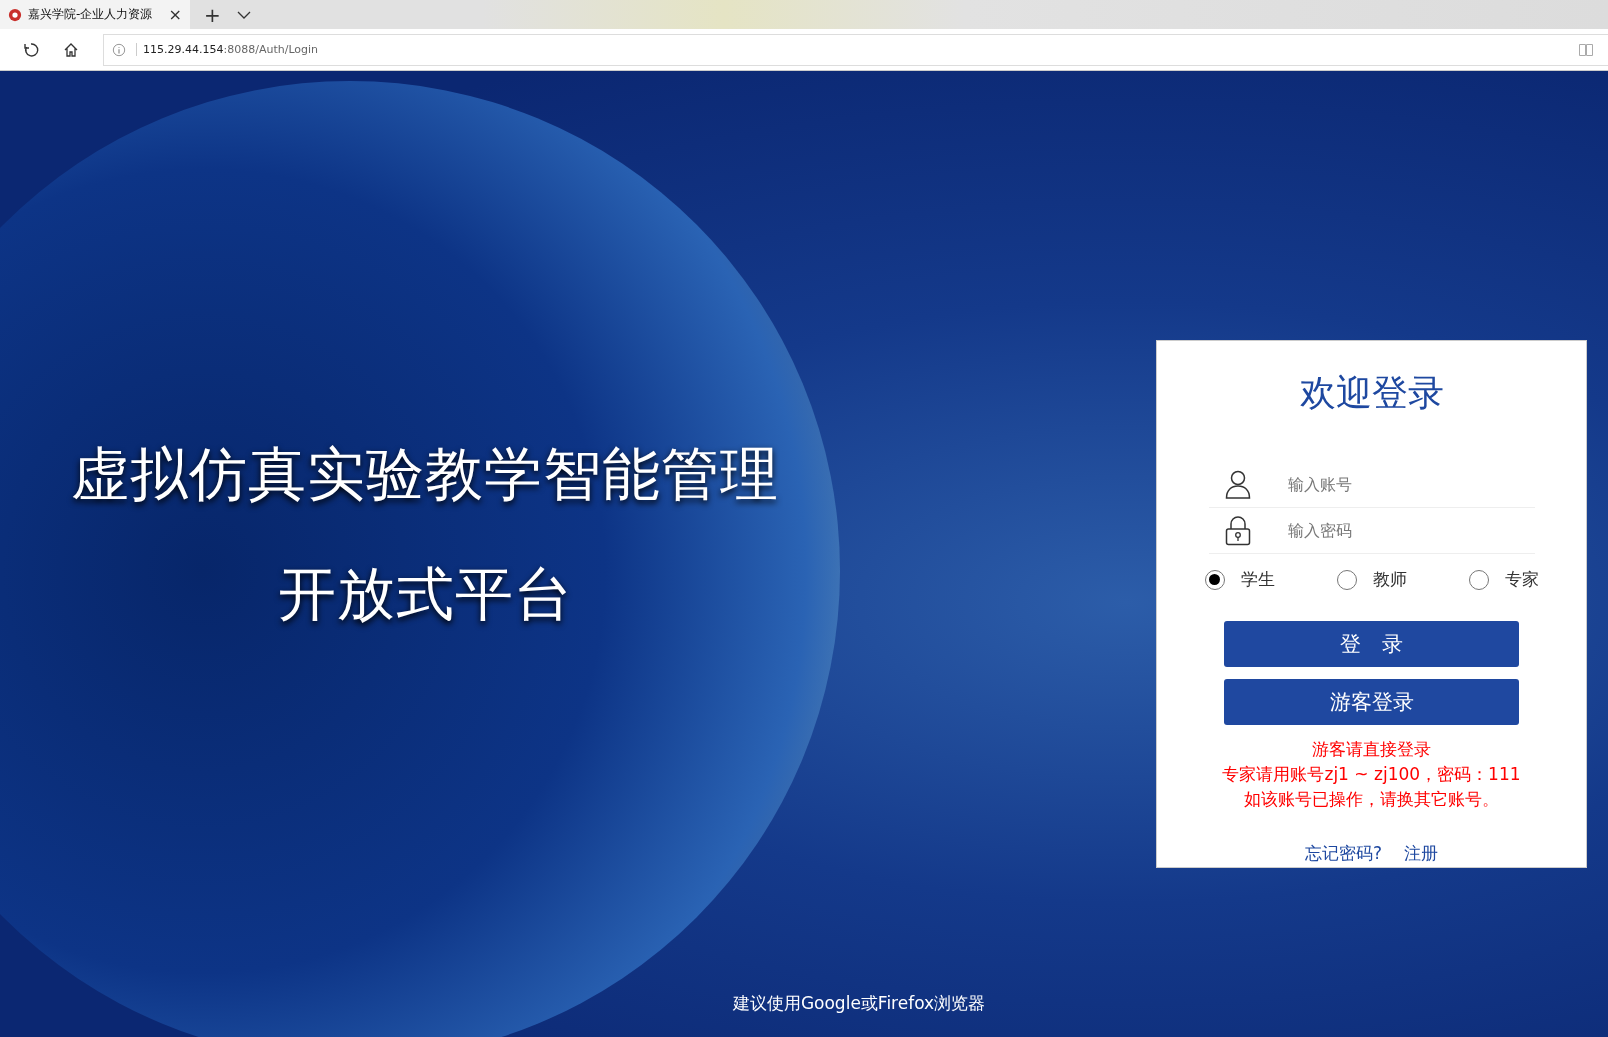 The image size is (1608, 1037). I want to click on chevron-down-icon, so click(243, 14).